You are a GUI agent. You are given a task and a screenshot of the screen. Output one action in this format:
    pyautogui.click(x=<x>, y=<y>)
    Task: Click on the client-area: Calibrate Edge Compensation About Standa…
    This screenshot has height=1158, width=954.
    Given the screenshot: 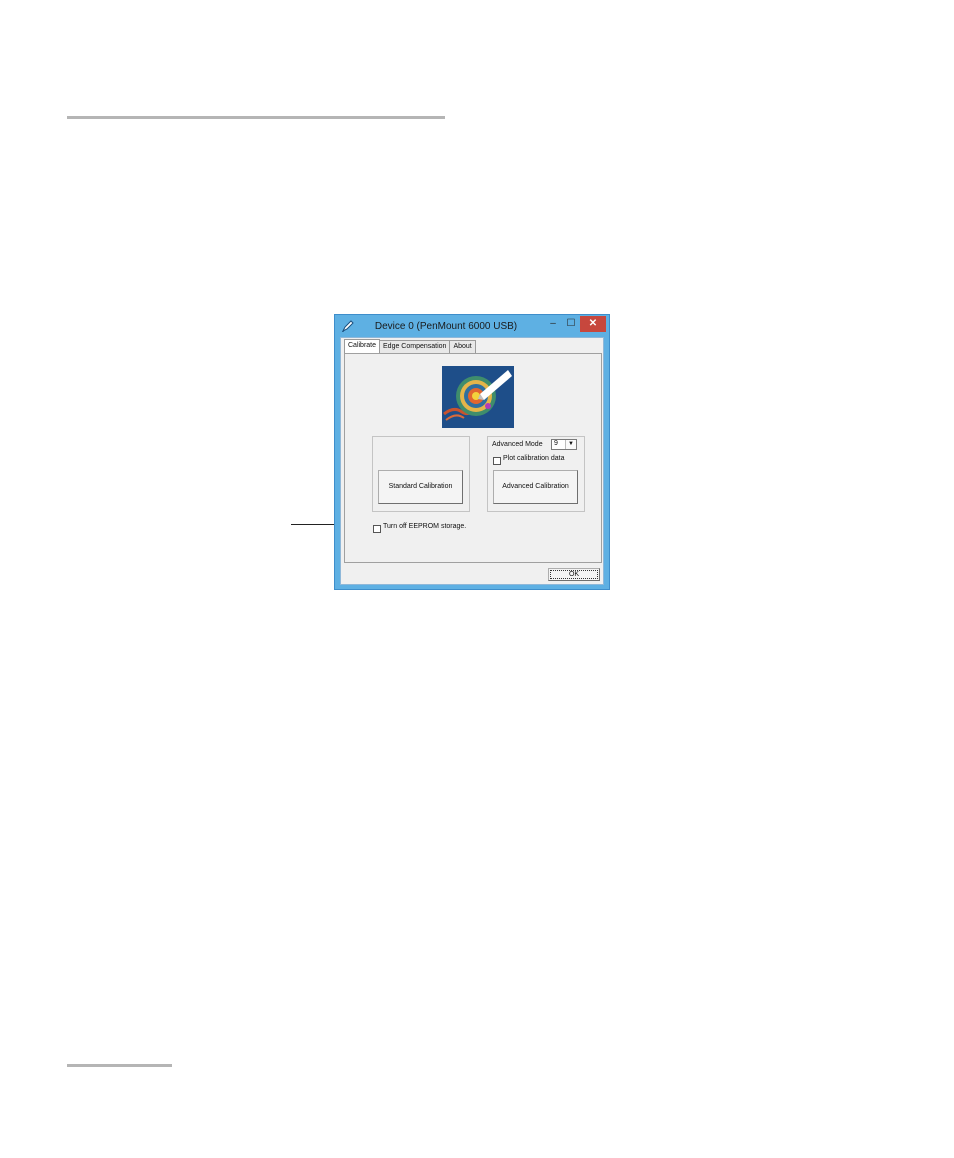 What is the action you would take?
    pyautogui.click(x=472, y=461)
    